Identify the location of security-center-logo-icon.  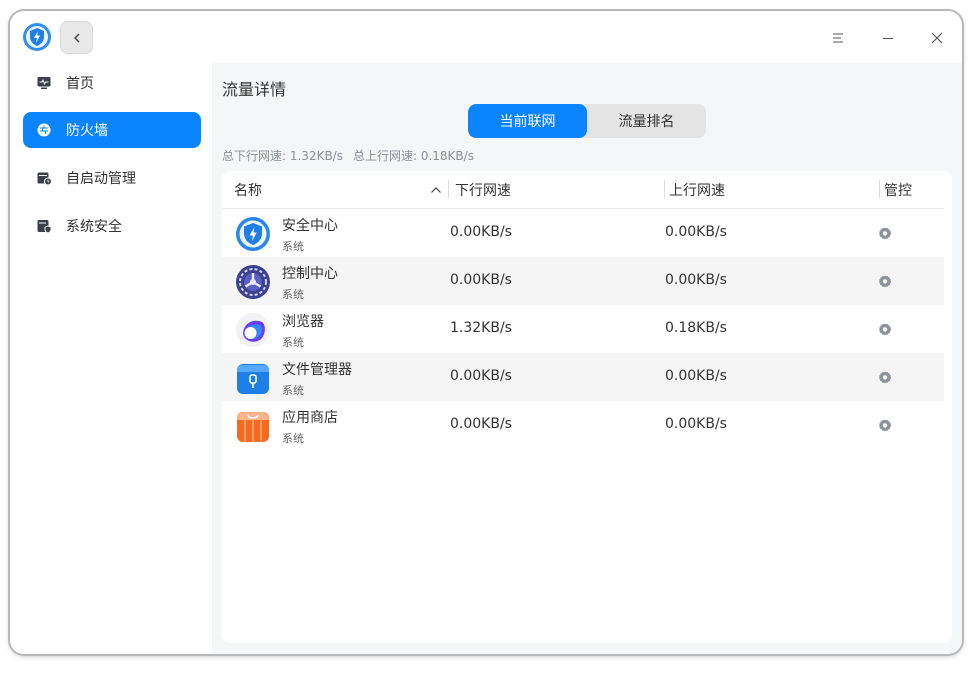
(37, 37).